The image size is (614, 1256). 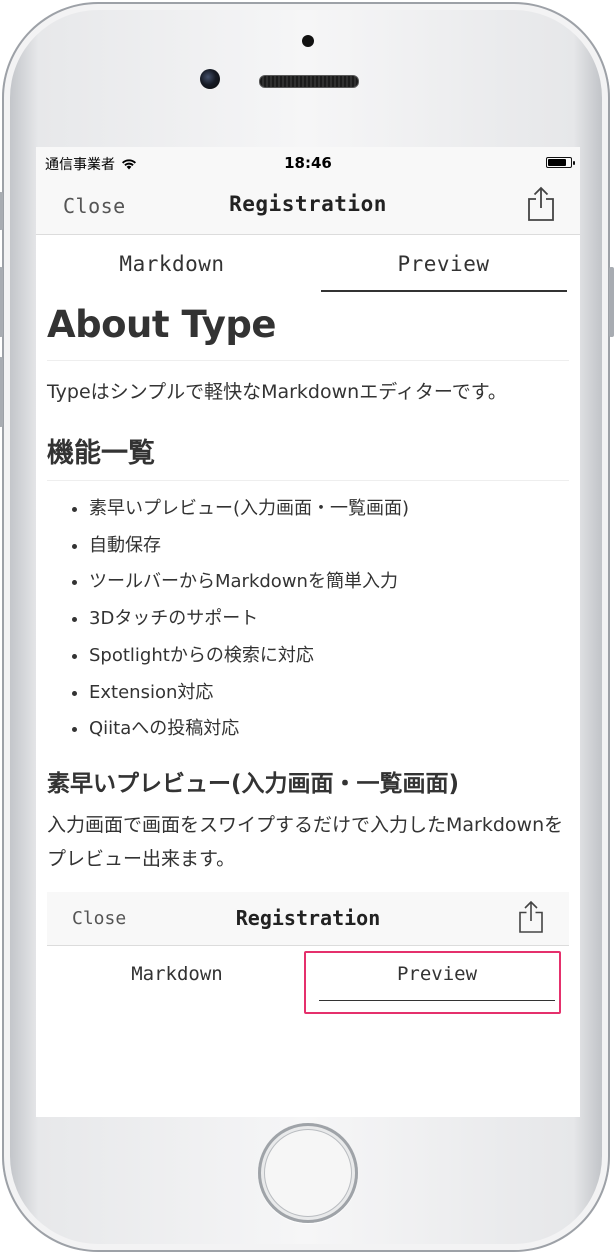 I want to click on earpiece-speaker, so click(x=309, y=81).